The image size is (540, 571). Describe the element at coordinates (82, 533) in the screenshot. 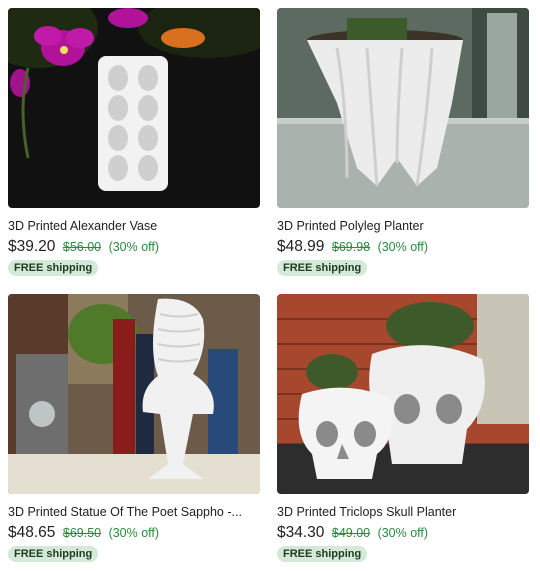

I see `original-price: $69.50` at that location.